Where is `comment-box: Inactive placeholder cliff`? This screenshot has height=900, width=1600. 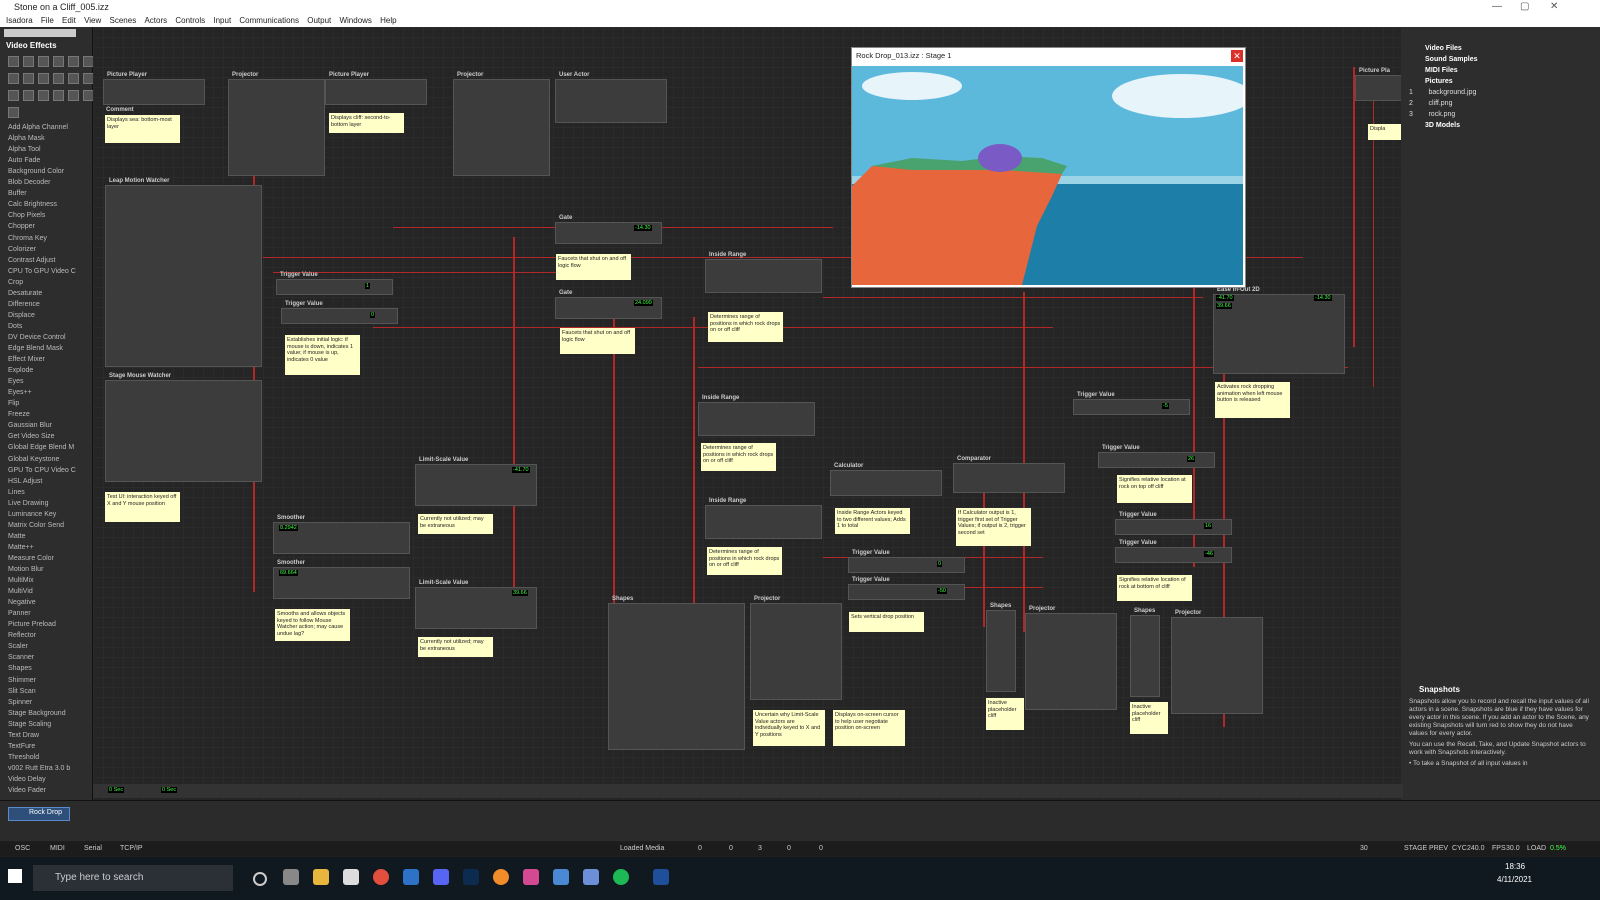 comment-box: Inactive placeholder cliff is located at coordinates (1149, 718).